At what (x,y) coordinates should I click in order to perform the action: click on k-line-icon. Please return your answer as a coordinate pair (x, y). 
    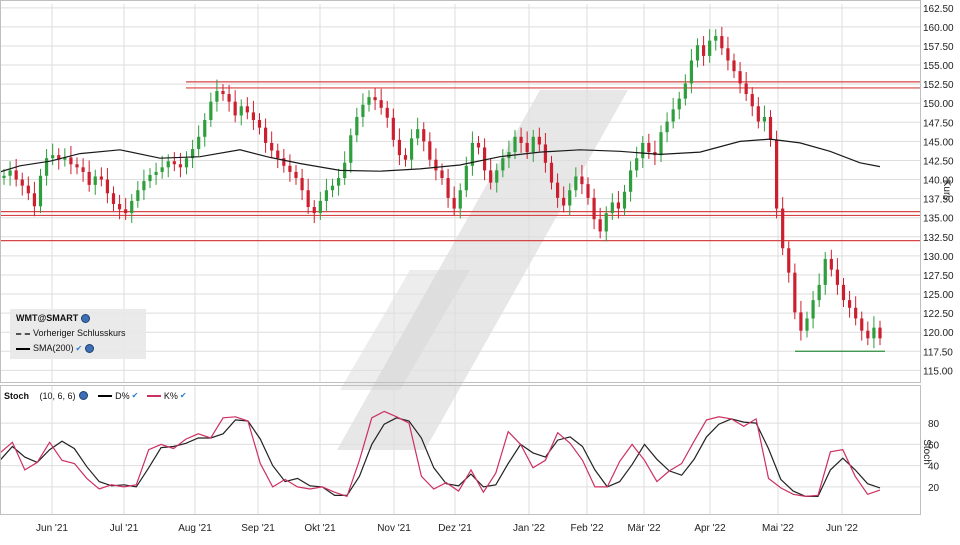
    Looking at the image, I should click on (153, 395).